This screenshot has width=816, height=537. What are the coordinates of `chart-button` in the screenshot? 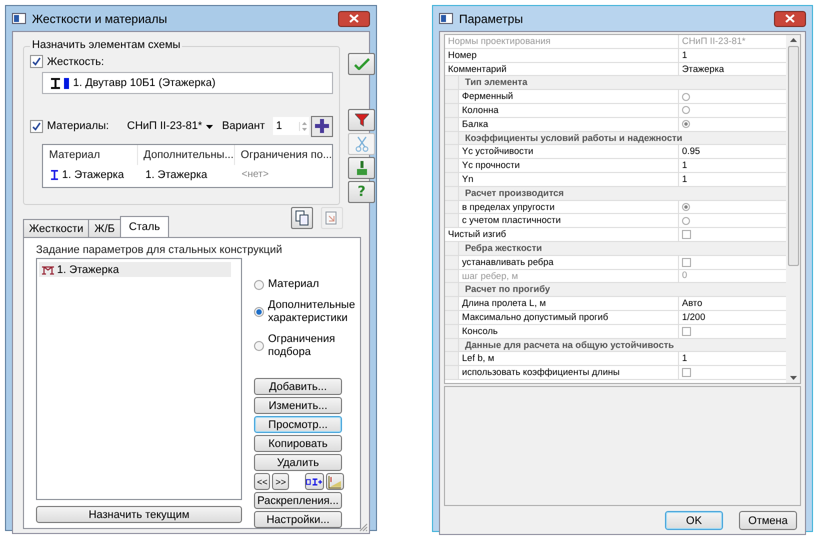 It's located at (335, 481).